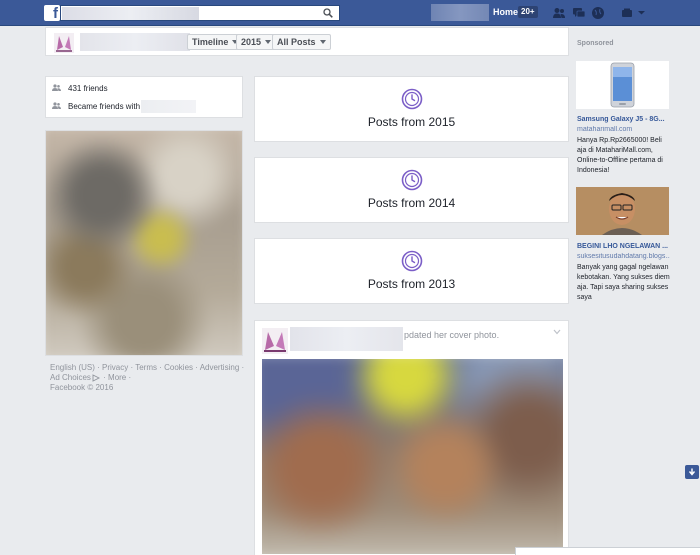 This screenshot has width=700, height=555. I want to click on scroll-down-button, so click(692, 472).